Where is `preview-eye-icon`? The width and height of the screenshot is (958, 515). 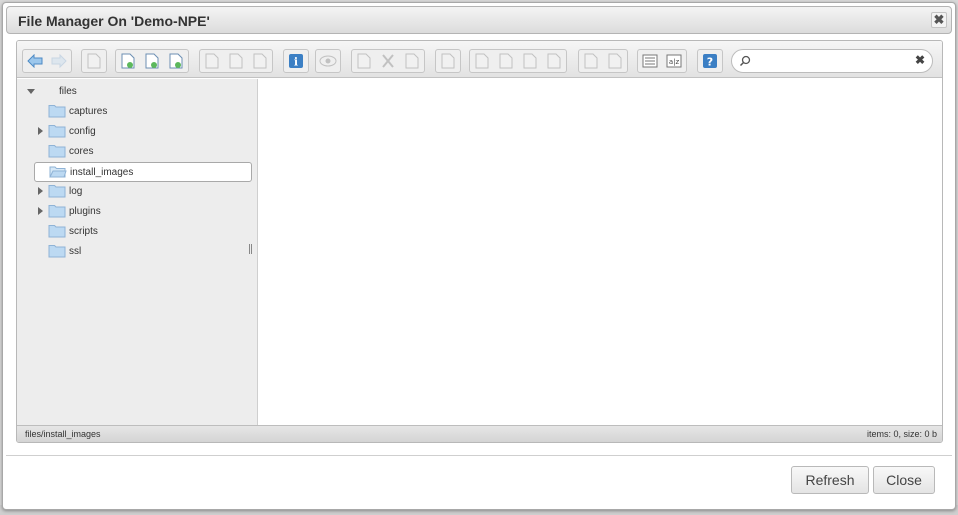 preview-eye-icon is located at coordinates (328, 61).